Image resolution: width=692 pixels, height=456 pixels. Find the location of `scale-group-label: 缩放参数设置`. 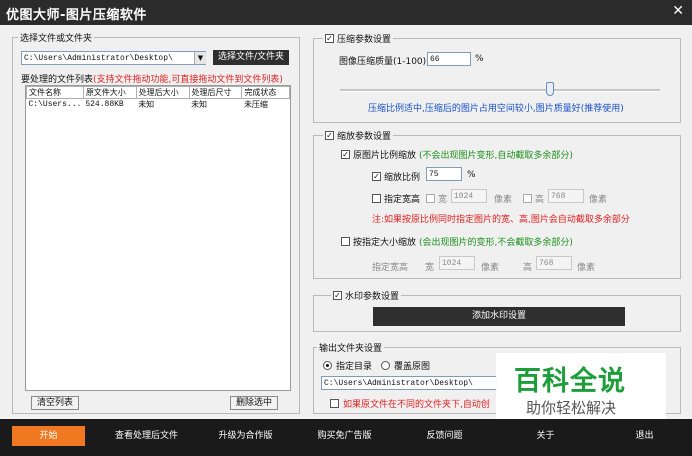

scale-group-label: 缩放参数设置 is located at coordinates (364, 137).